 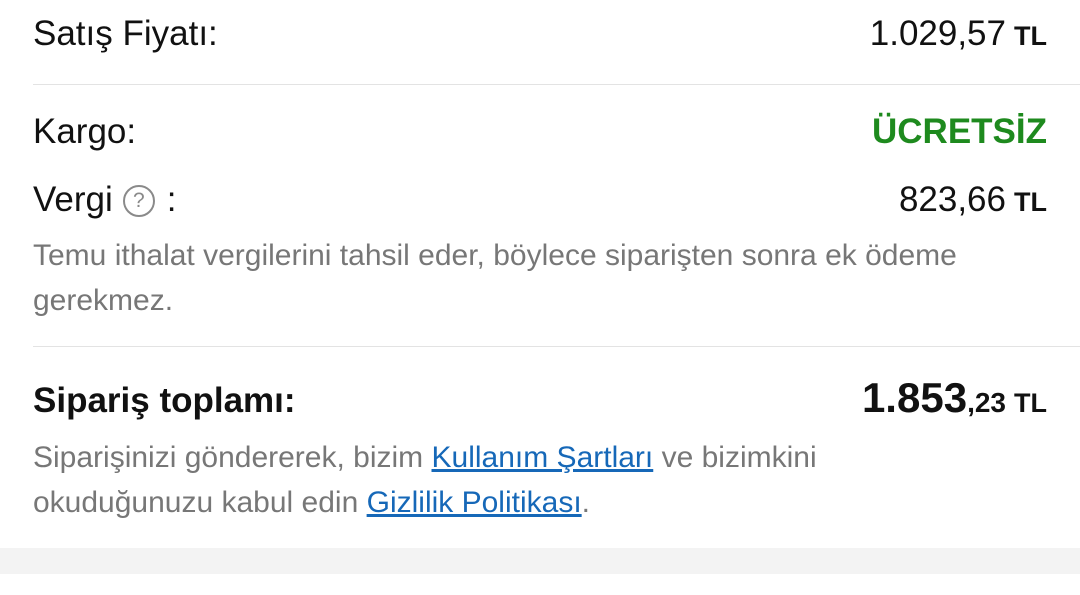 I want to click on order-total-currency: TL, so click(x=1030, y=403).